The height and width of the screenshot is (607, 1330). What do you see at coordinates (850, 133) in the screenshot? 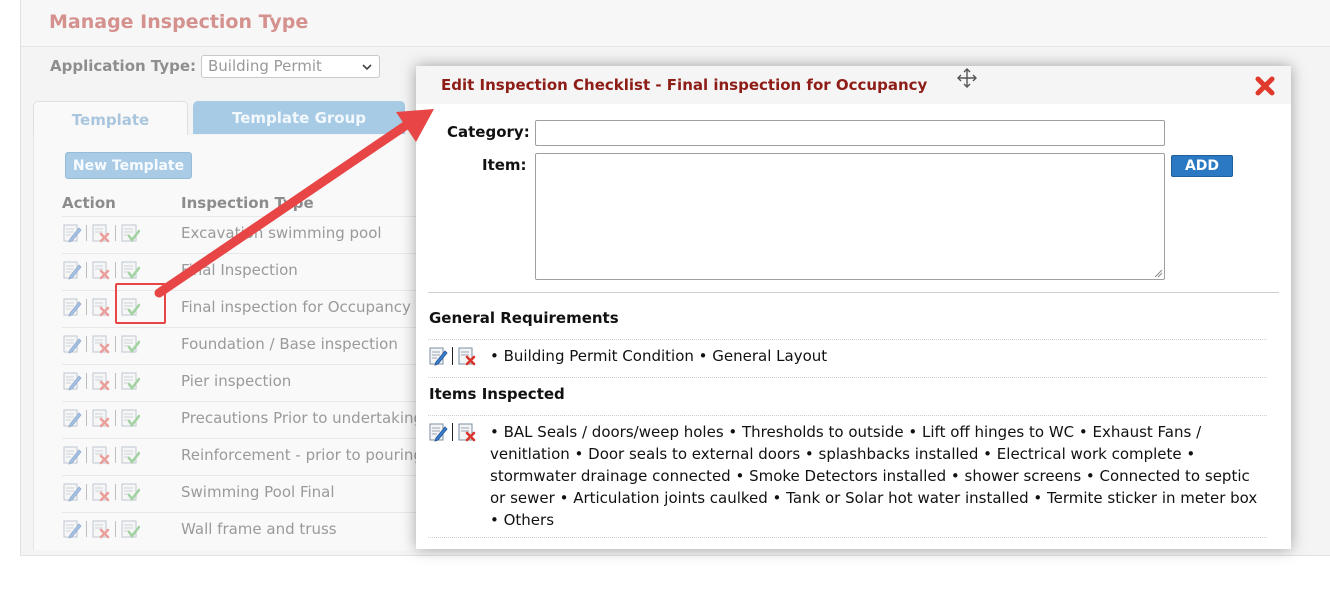
I see `category-input` at bounding box center [850, 133].